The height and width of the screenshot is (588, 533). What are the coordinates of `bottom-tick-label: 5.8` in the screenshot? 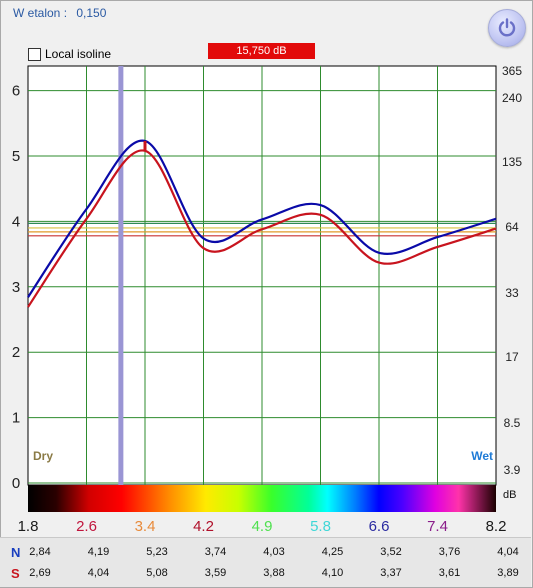 It's located at (320, 526).